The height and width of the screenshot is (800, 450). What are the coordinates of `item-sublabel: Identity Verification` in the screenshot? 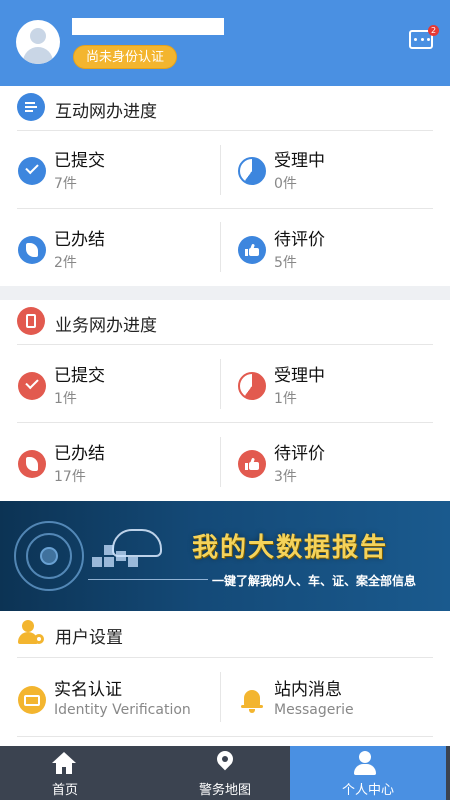 It's located at (122, 710).